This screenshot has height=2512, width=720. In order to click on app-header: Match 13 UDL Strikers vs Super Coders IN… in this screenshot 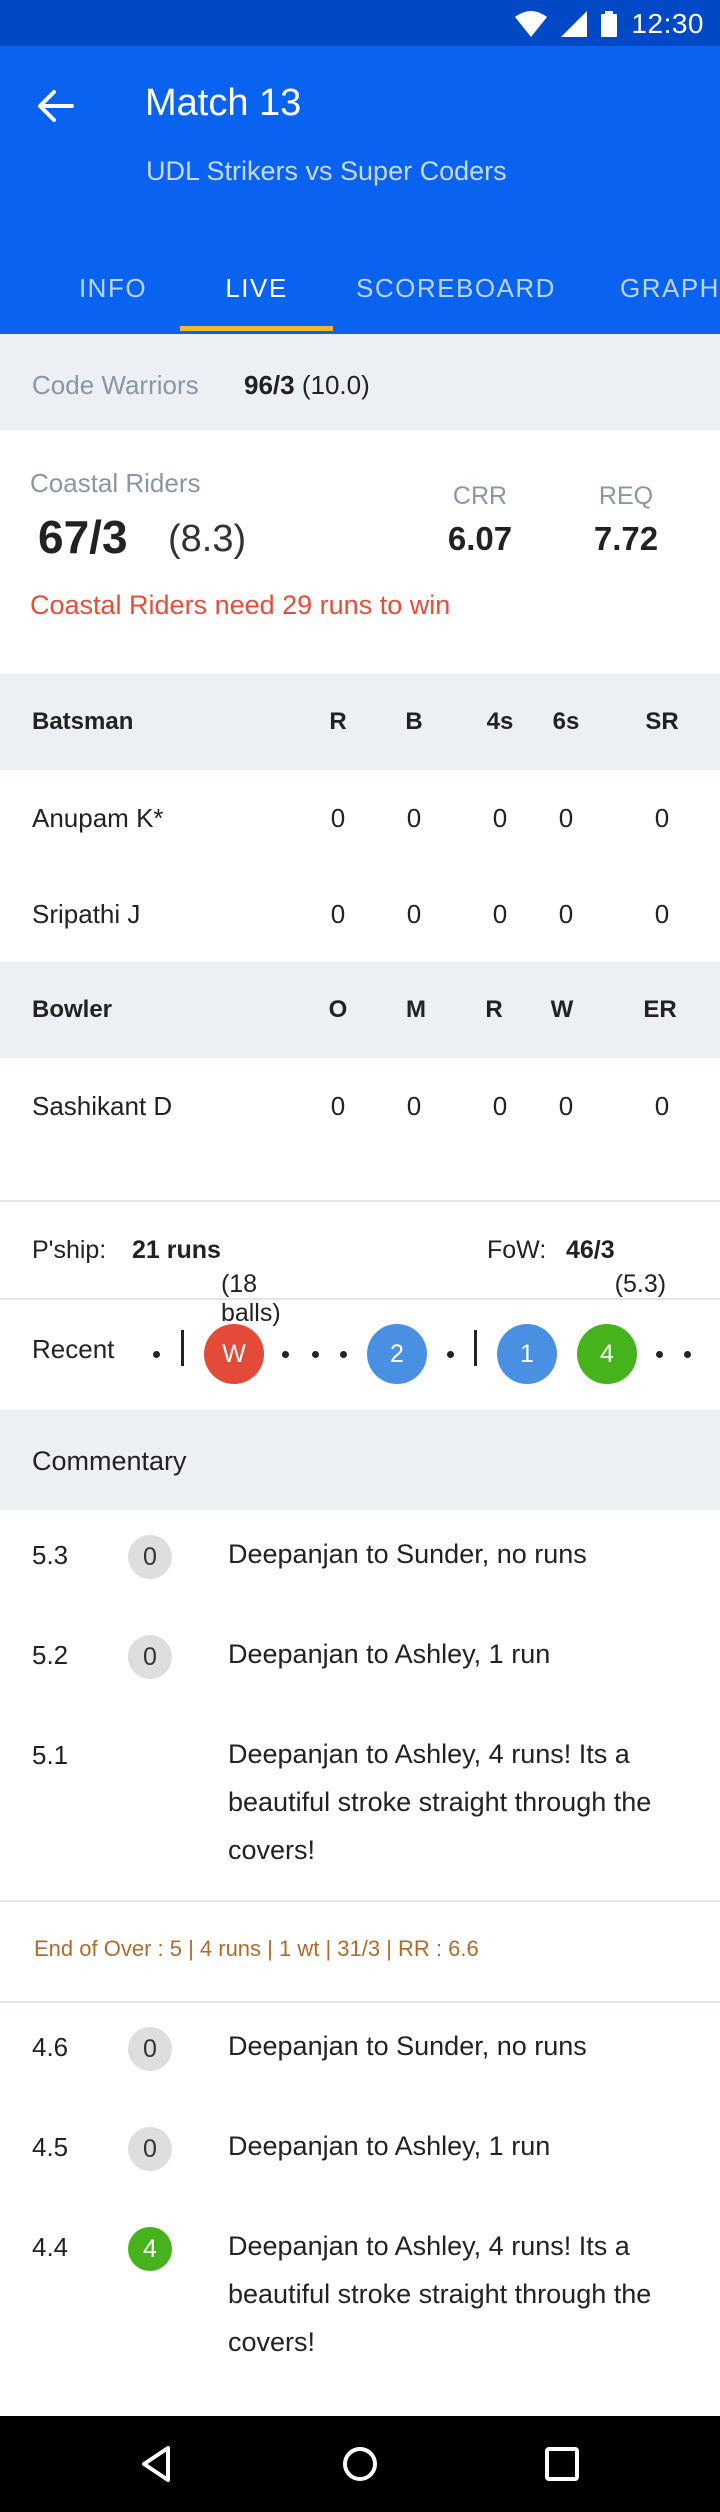, I will do `click(360, 190)`.